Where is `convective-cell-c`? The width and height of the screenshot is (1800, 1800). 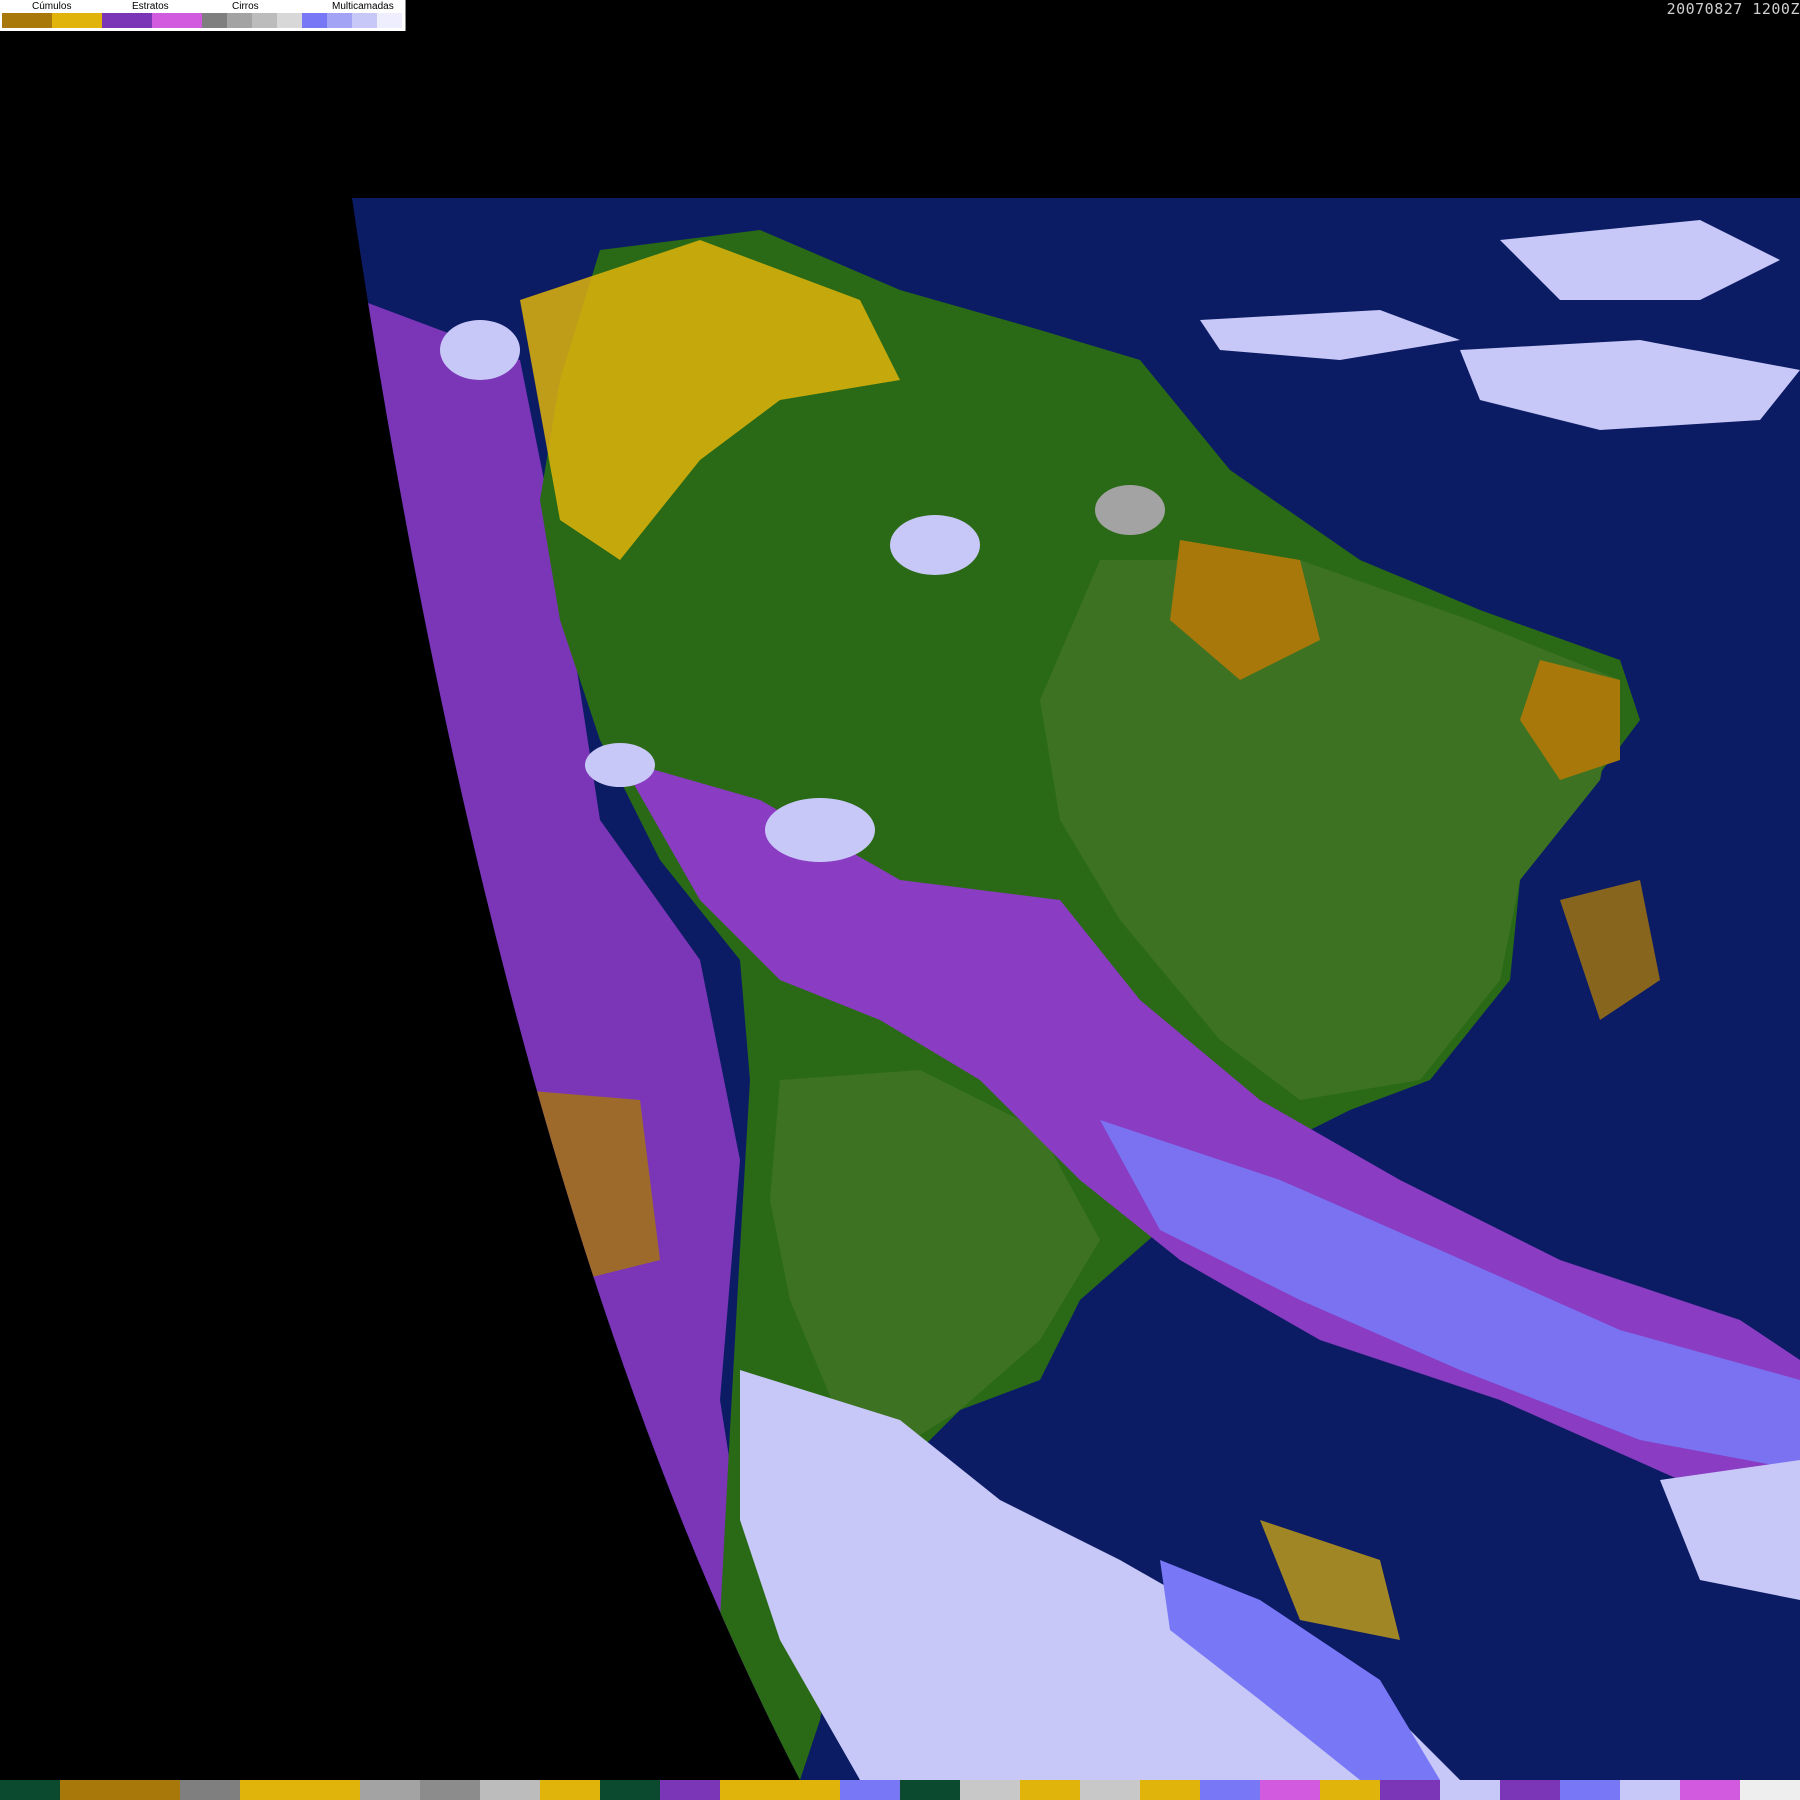
convective-cell-c is located at coordinates (620, 765).